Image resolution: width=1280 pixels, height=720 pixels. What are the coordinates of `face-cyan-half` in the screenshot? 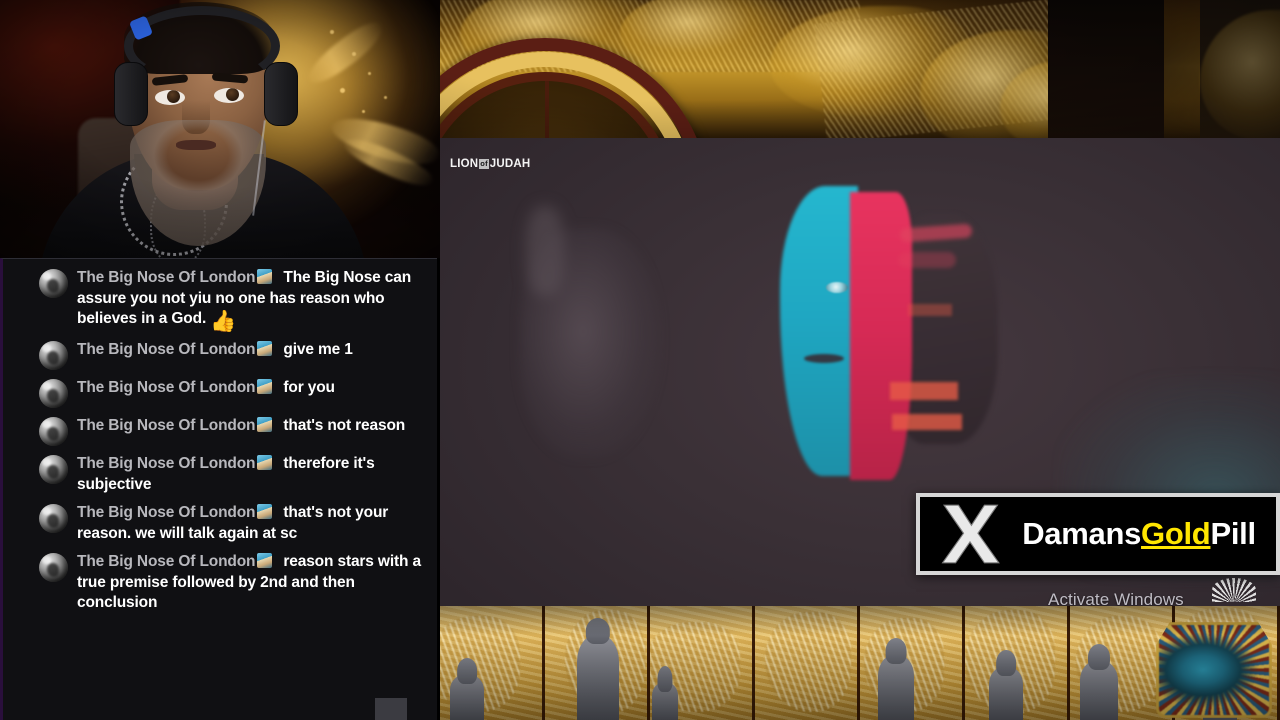 It's located at (819, 331).